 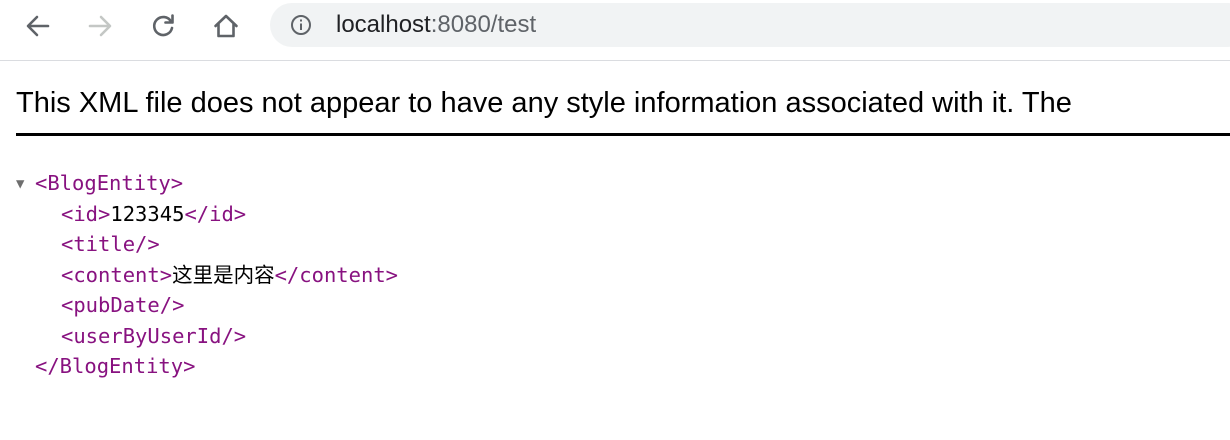 I want to click on reload-icon, so click(x=163, y=25).